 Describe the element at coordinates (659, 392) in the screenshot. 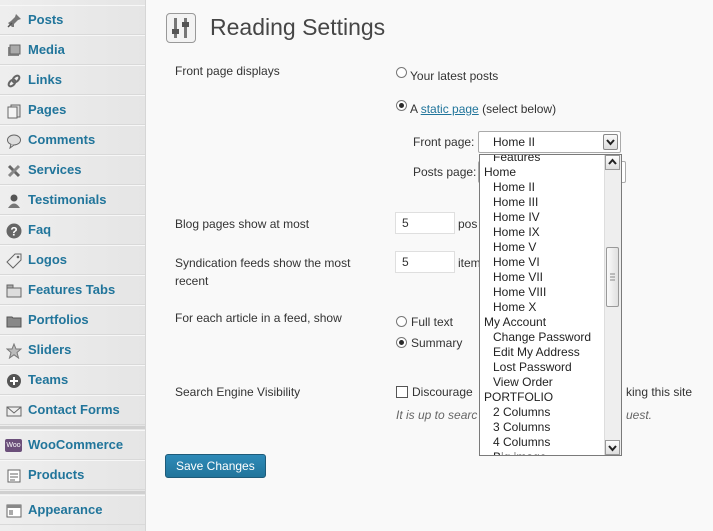

I see `discourage-search-label-tail: king this site` at that location.